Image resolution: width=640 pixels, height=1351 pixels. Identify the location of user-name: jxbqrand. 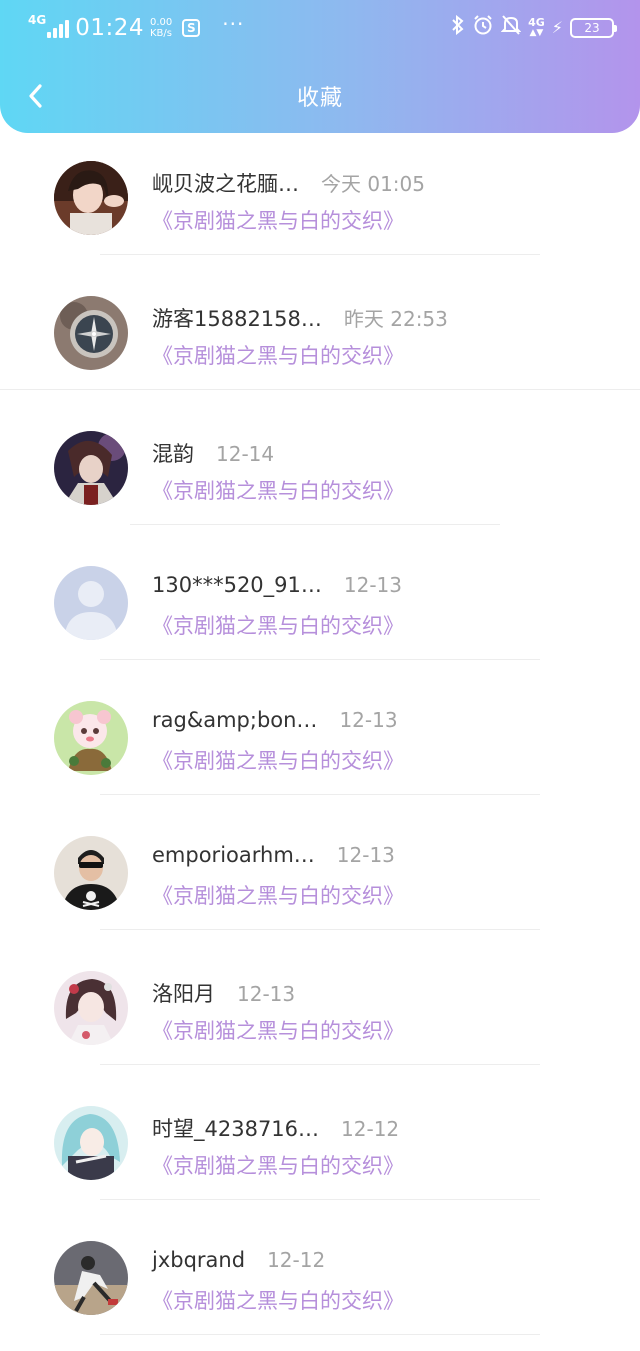
(199, 1260).